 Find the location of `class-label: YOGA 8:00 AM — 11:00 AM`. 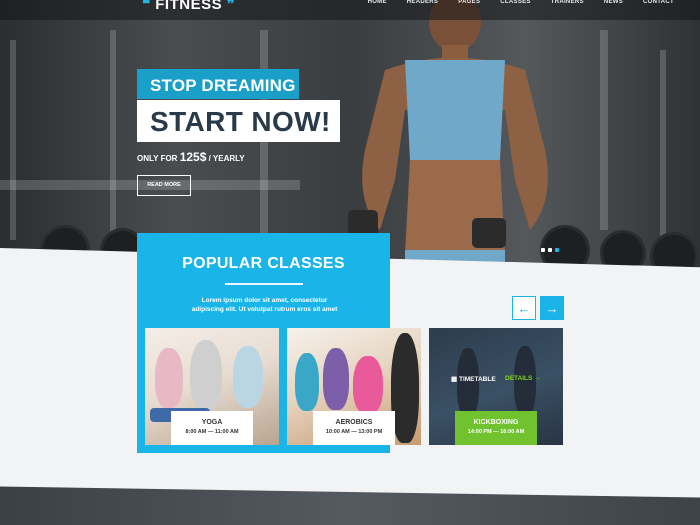

class-label: YOGA 8:00 AM — 11:00 AM is located at coordinates (212, 428).